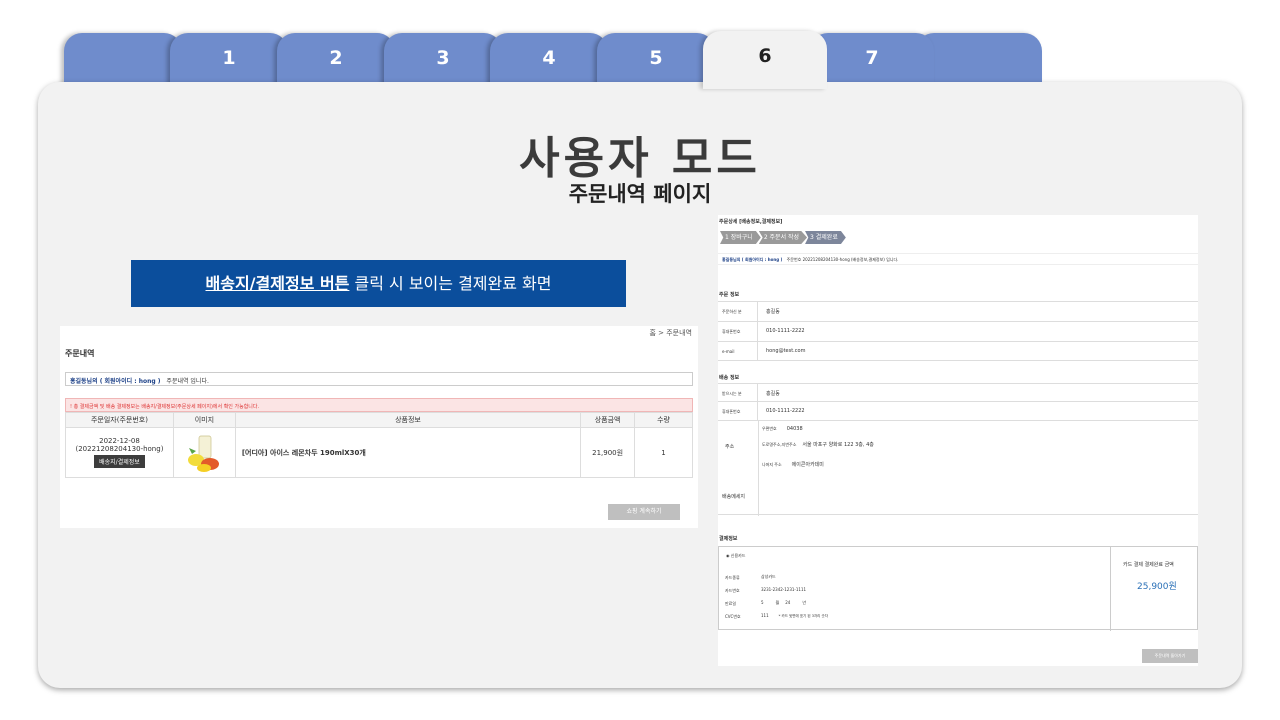 The height and width of the screenshot is (720, 1280). I want to click on page-title: 사용자 모드, so click(640, 158).